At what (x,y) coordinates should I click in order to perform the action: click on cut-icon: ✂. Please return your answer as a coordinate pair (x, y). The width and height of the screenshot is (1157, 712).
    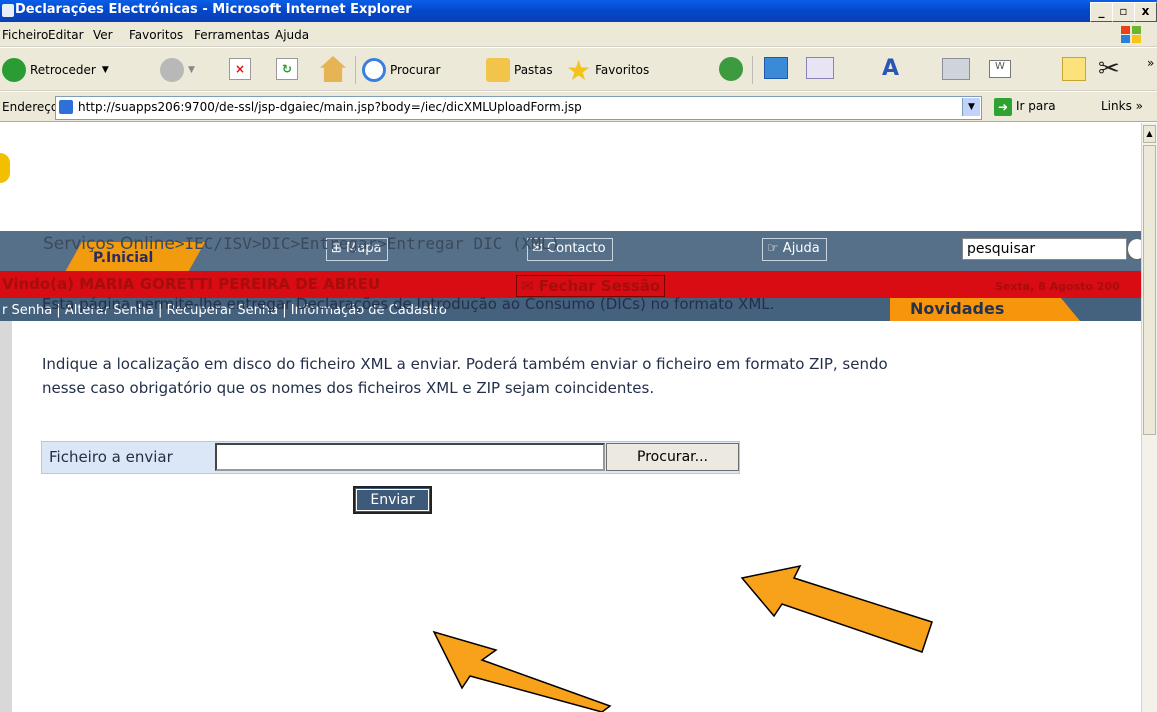
    Looking at the image, I should click on (1109, 69).